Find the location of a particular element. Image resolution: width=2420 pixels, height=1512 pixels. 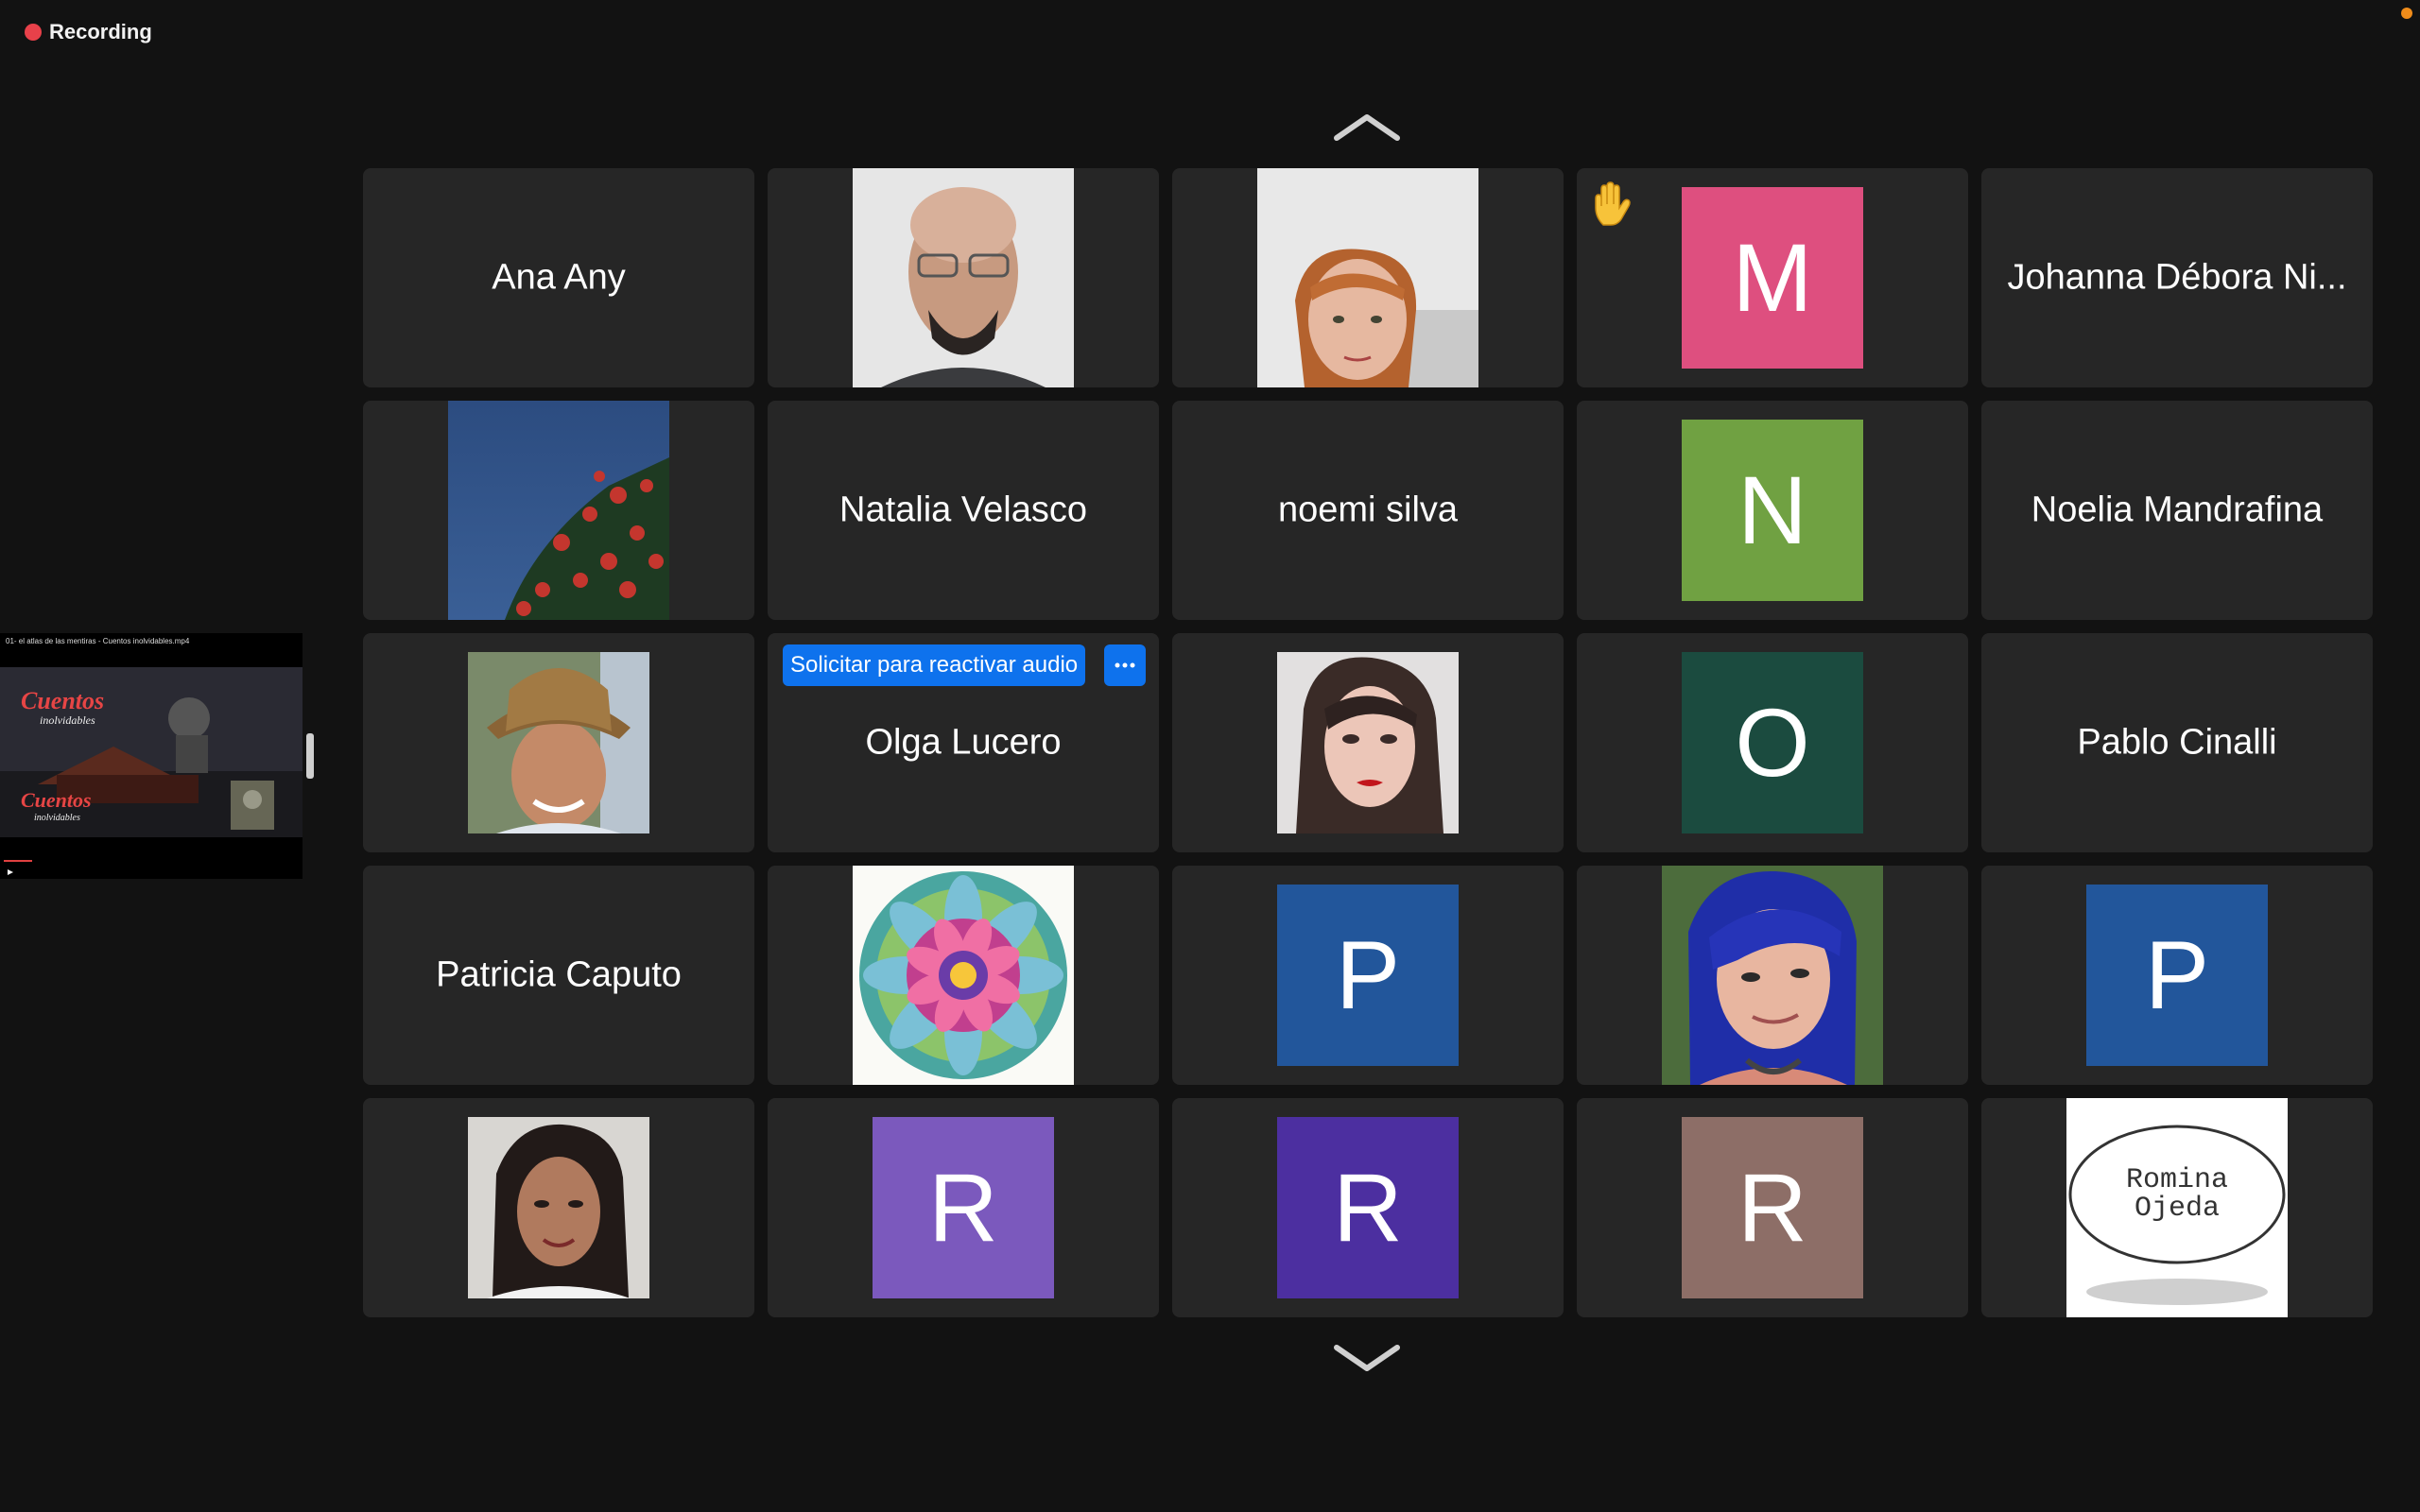

participant-tile: Natalia Velasco is located at coordinates (963, 510).